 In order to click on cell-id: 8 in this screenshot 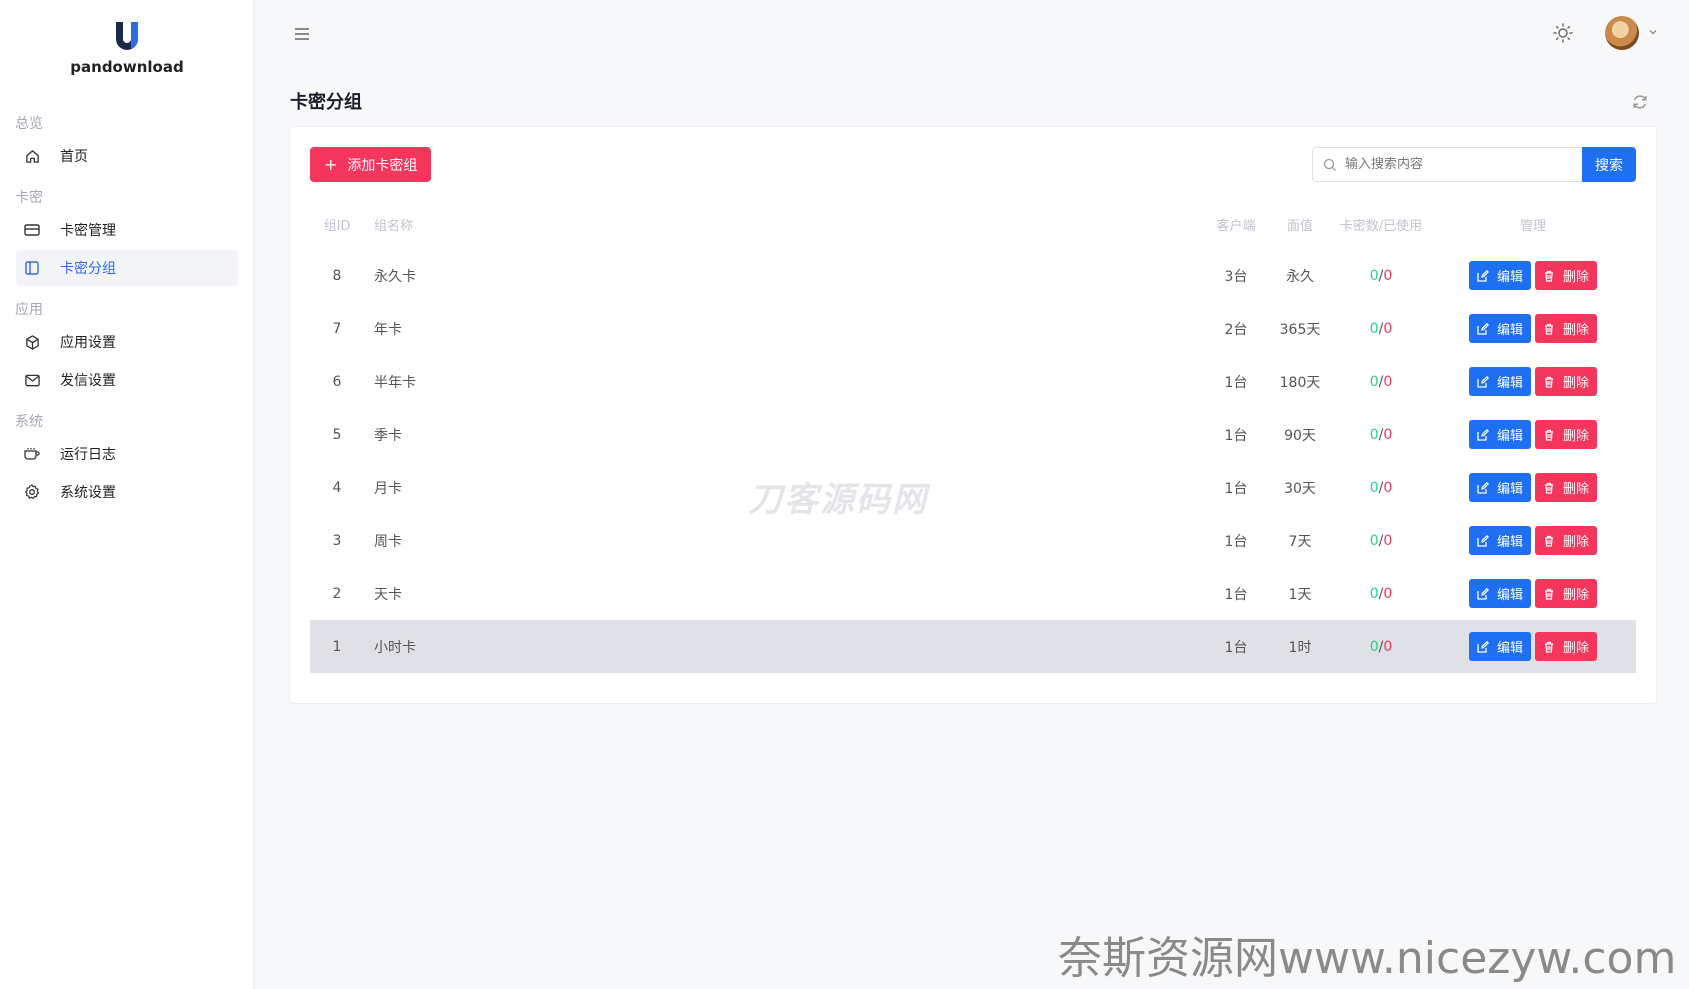, I will do `click(337, 275)`.